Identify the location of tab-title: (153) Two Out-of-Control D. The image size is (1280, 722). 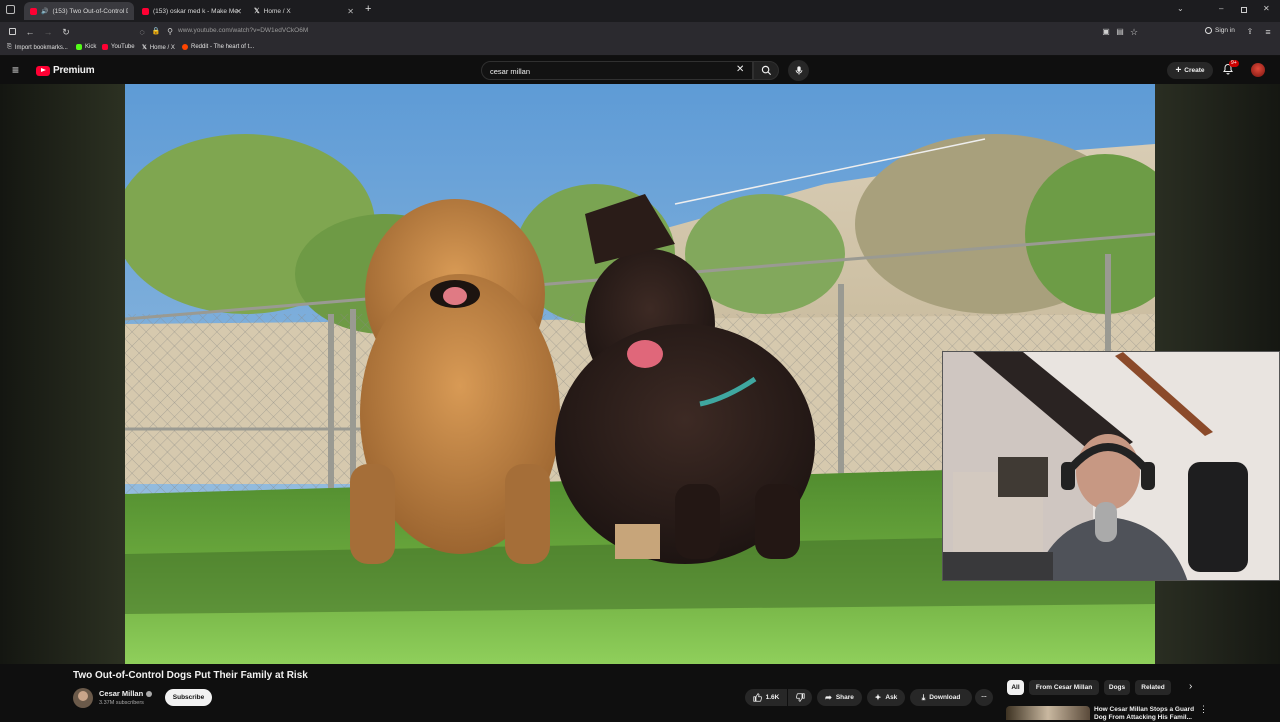
(90, 11).